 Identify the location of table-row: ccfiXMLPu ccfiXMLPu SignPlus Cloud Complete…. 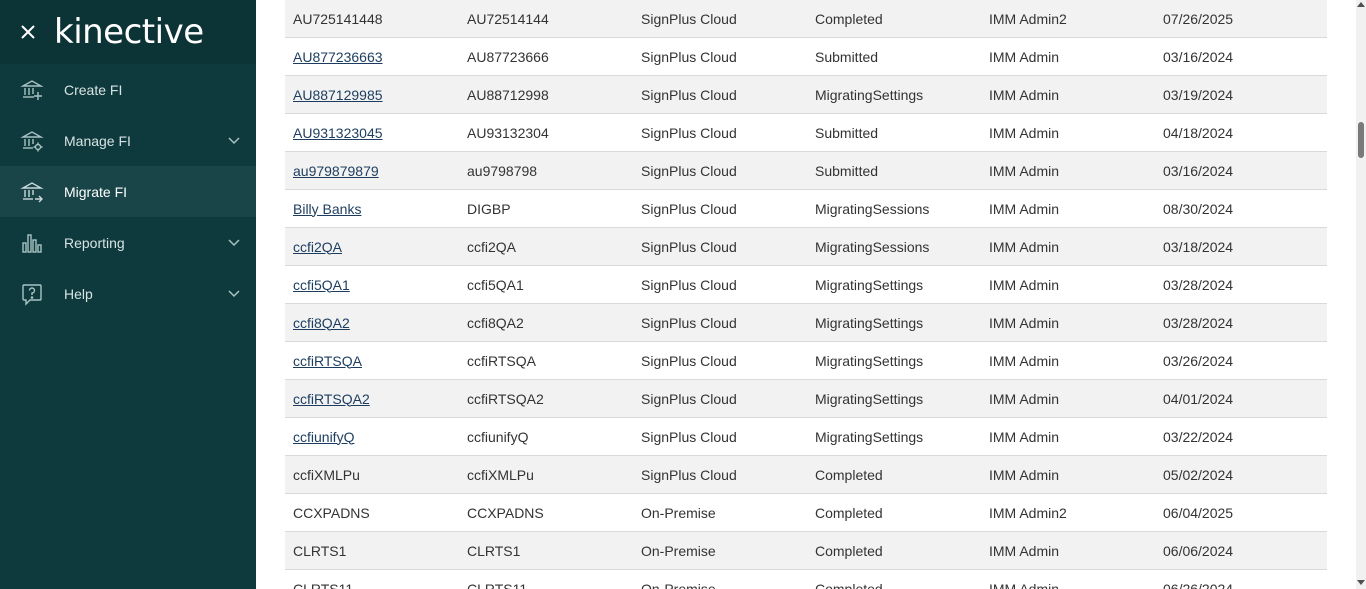
(806, 474).